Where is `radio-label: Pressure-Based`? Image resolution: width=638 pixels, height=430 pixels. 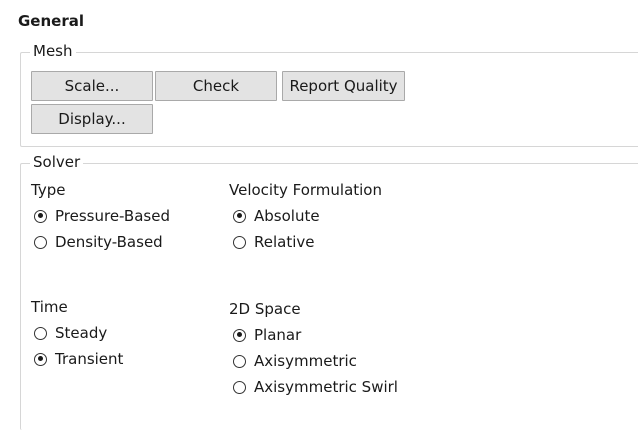
radio-label: Pressure-Based is located at coordinates (112, 216).